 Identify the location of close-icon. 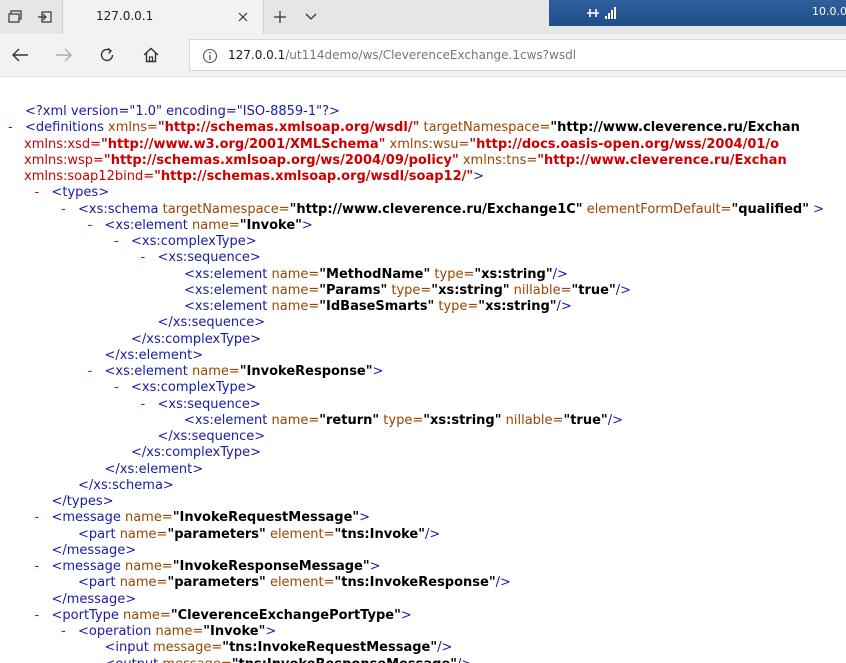
(243, 17).